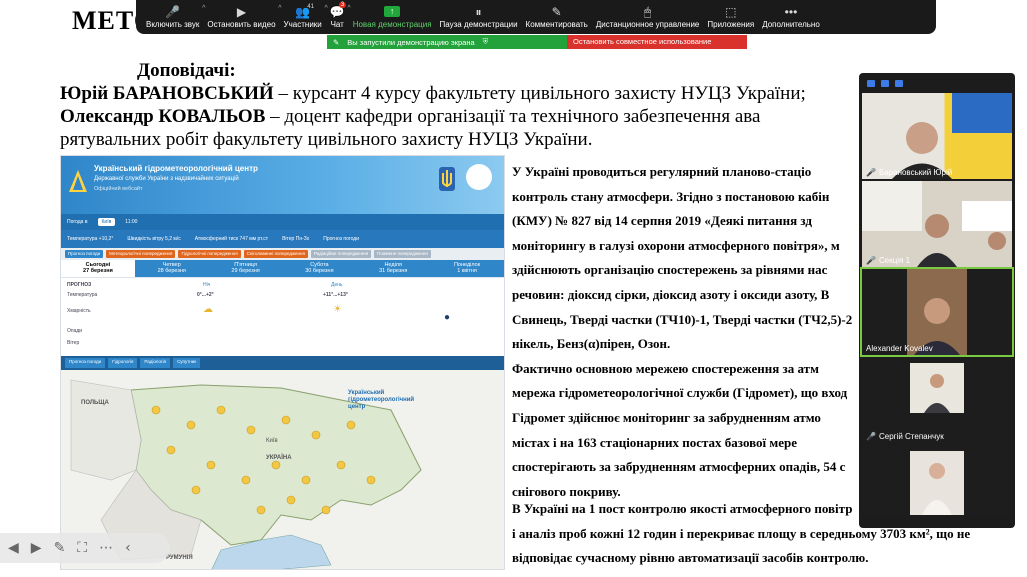  Describe the element at coordinates (84, 254) in the screenshot. I see `warning-tab: Прогноз погоди` at that location.